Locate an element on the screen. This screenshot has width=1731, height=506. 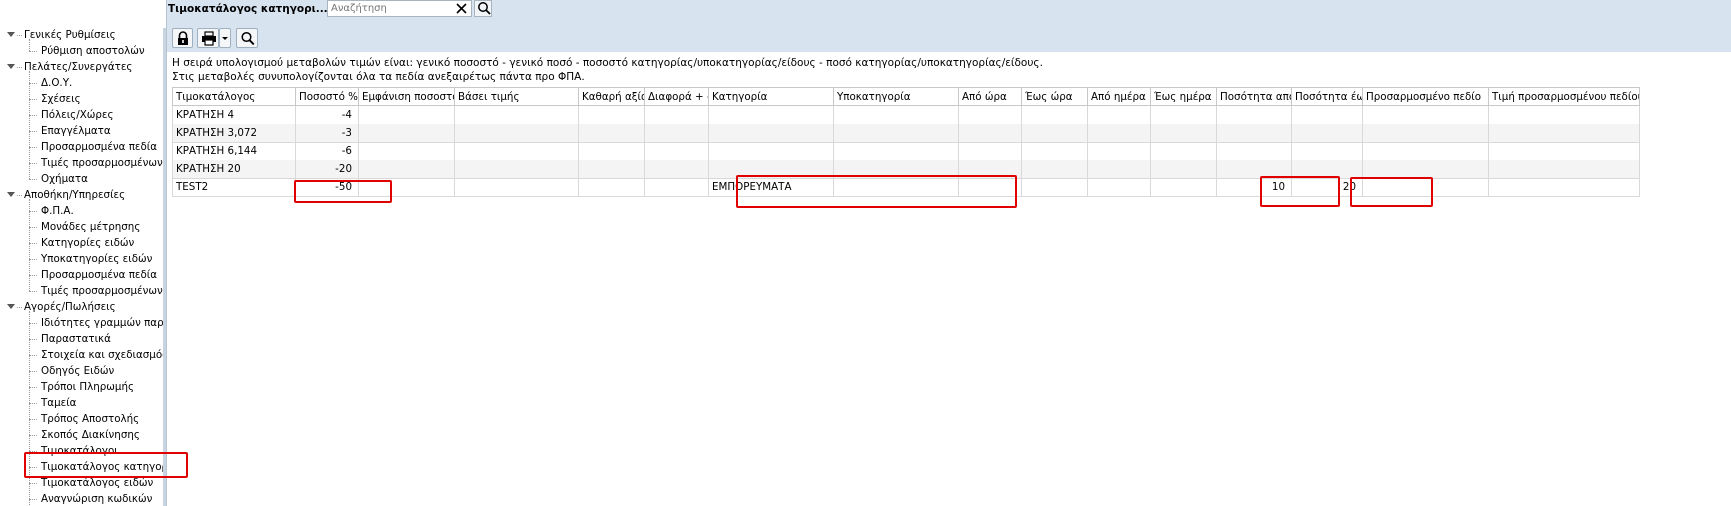
table-cell: ΚΡΑΤΗΣΗ 3,072 is located at coordinates (234, 133).